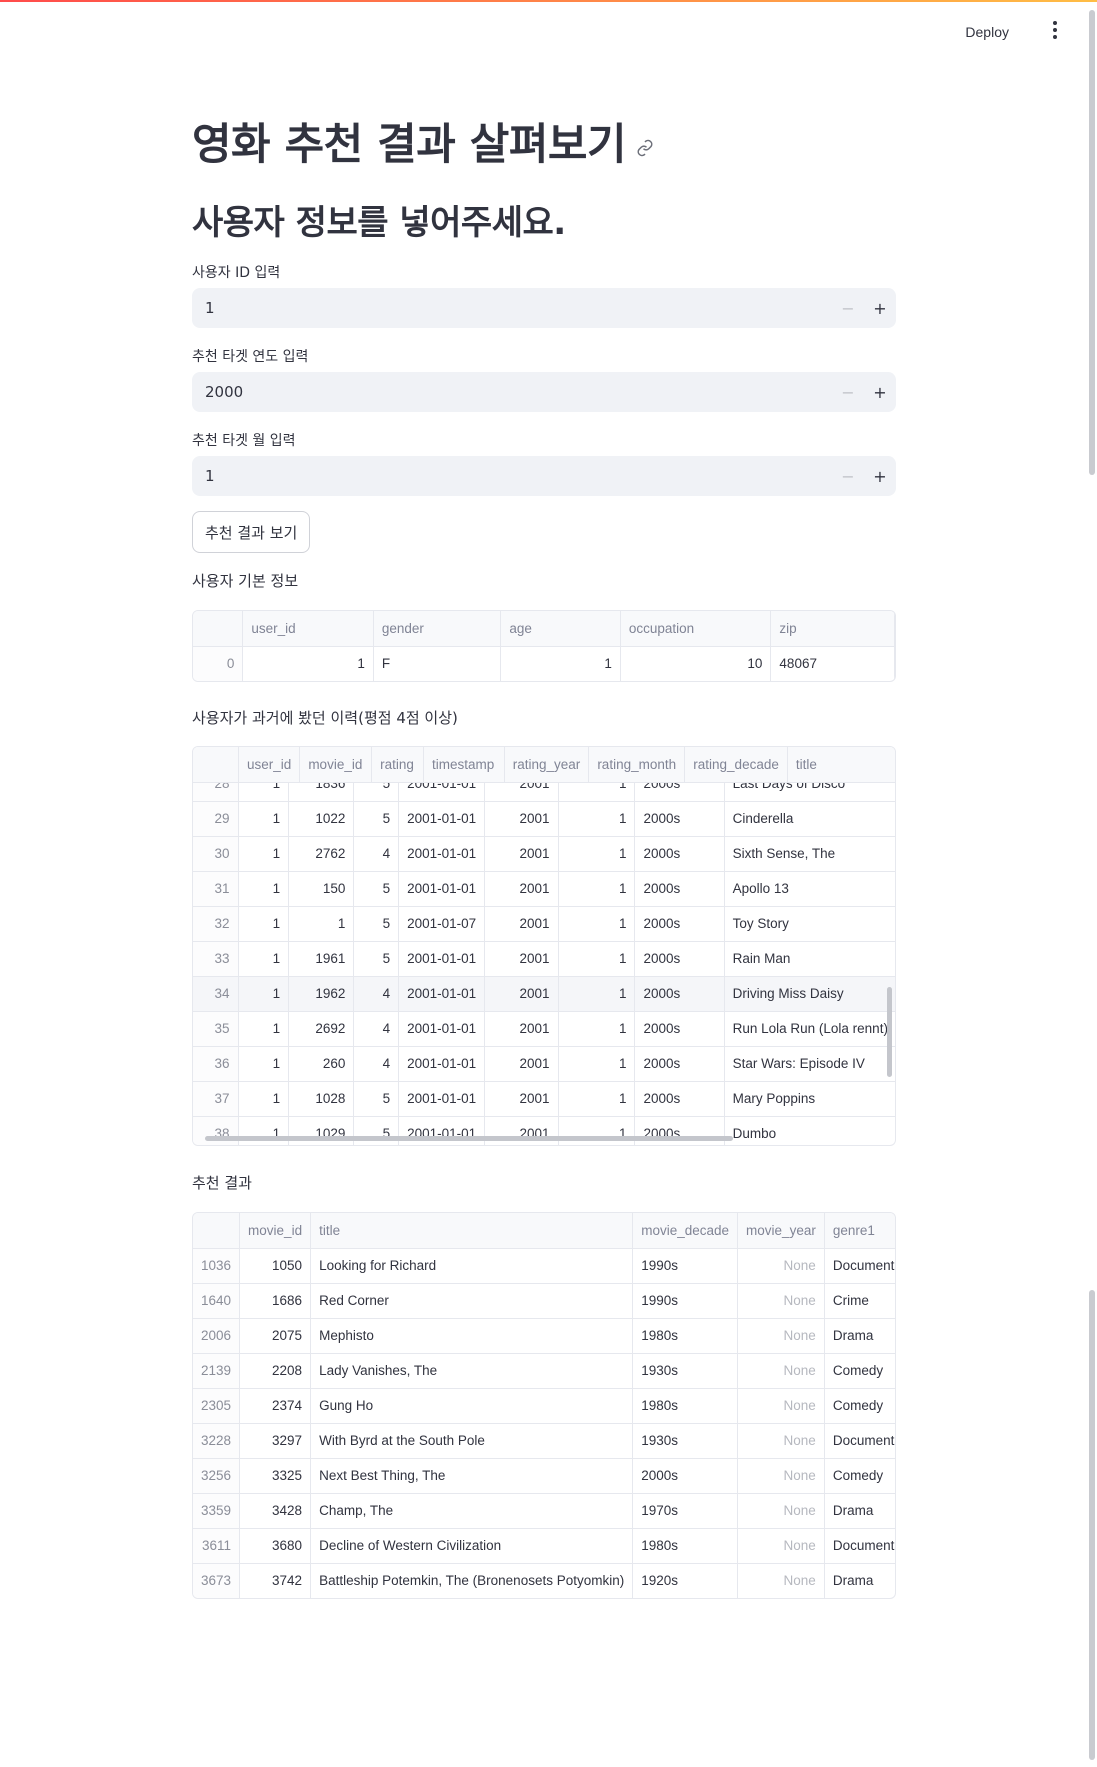  I want to click on column-header: zip, so click(832, 629).